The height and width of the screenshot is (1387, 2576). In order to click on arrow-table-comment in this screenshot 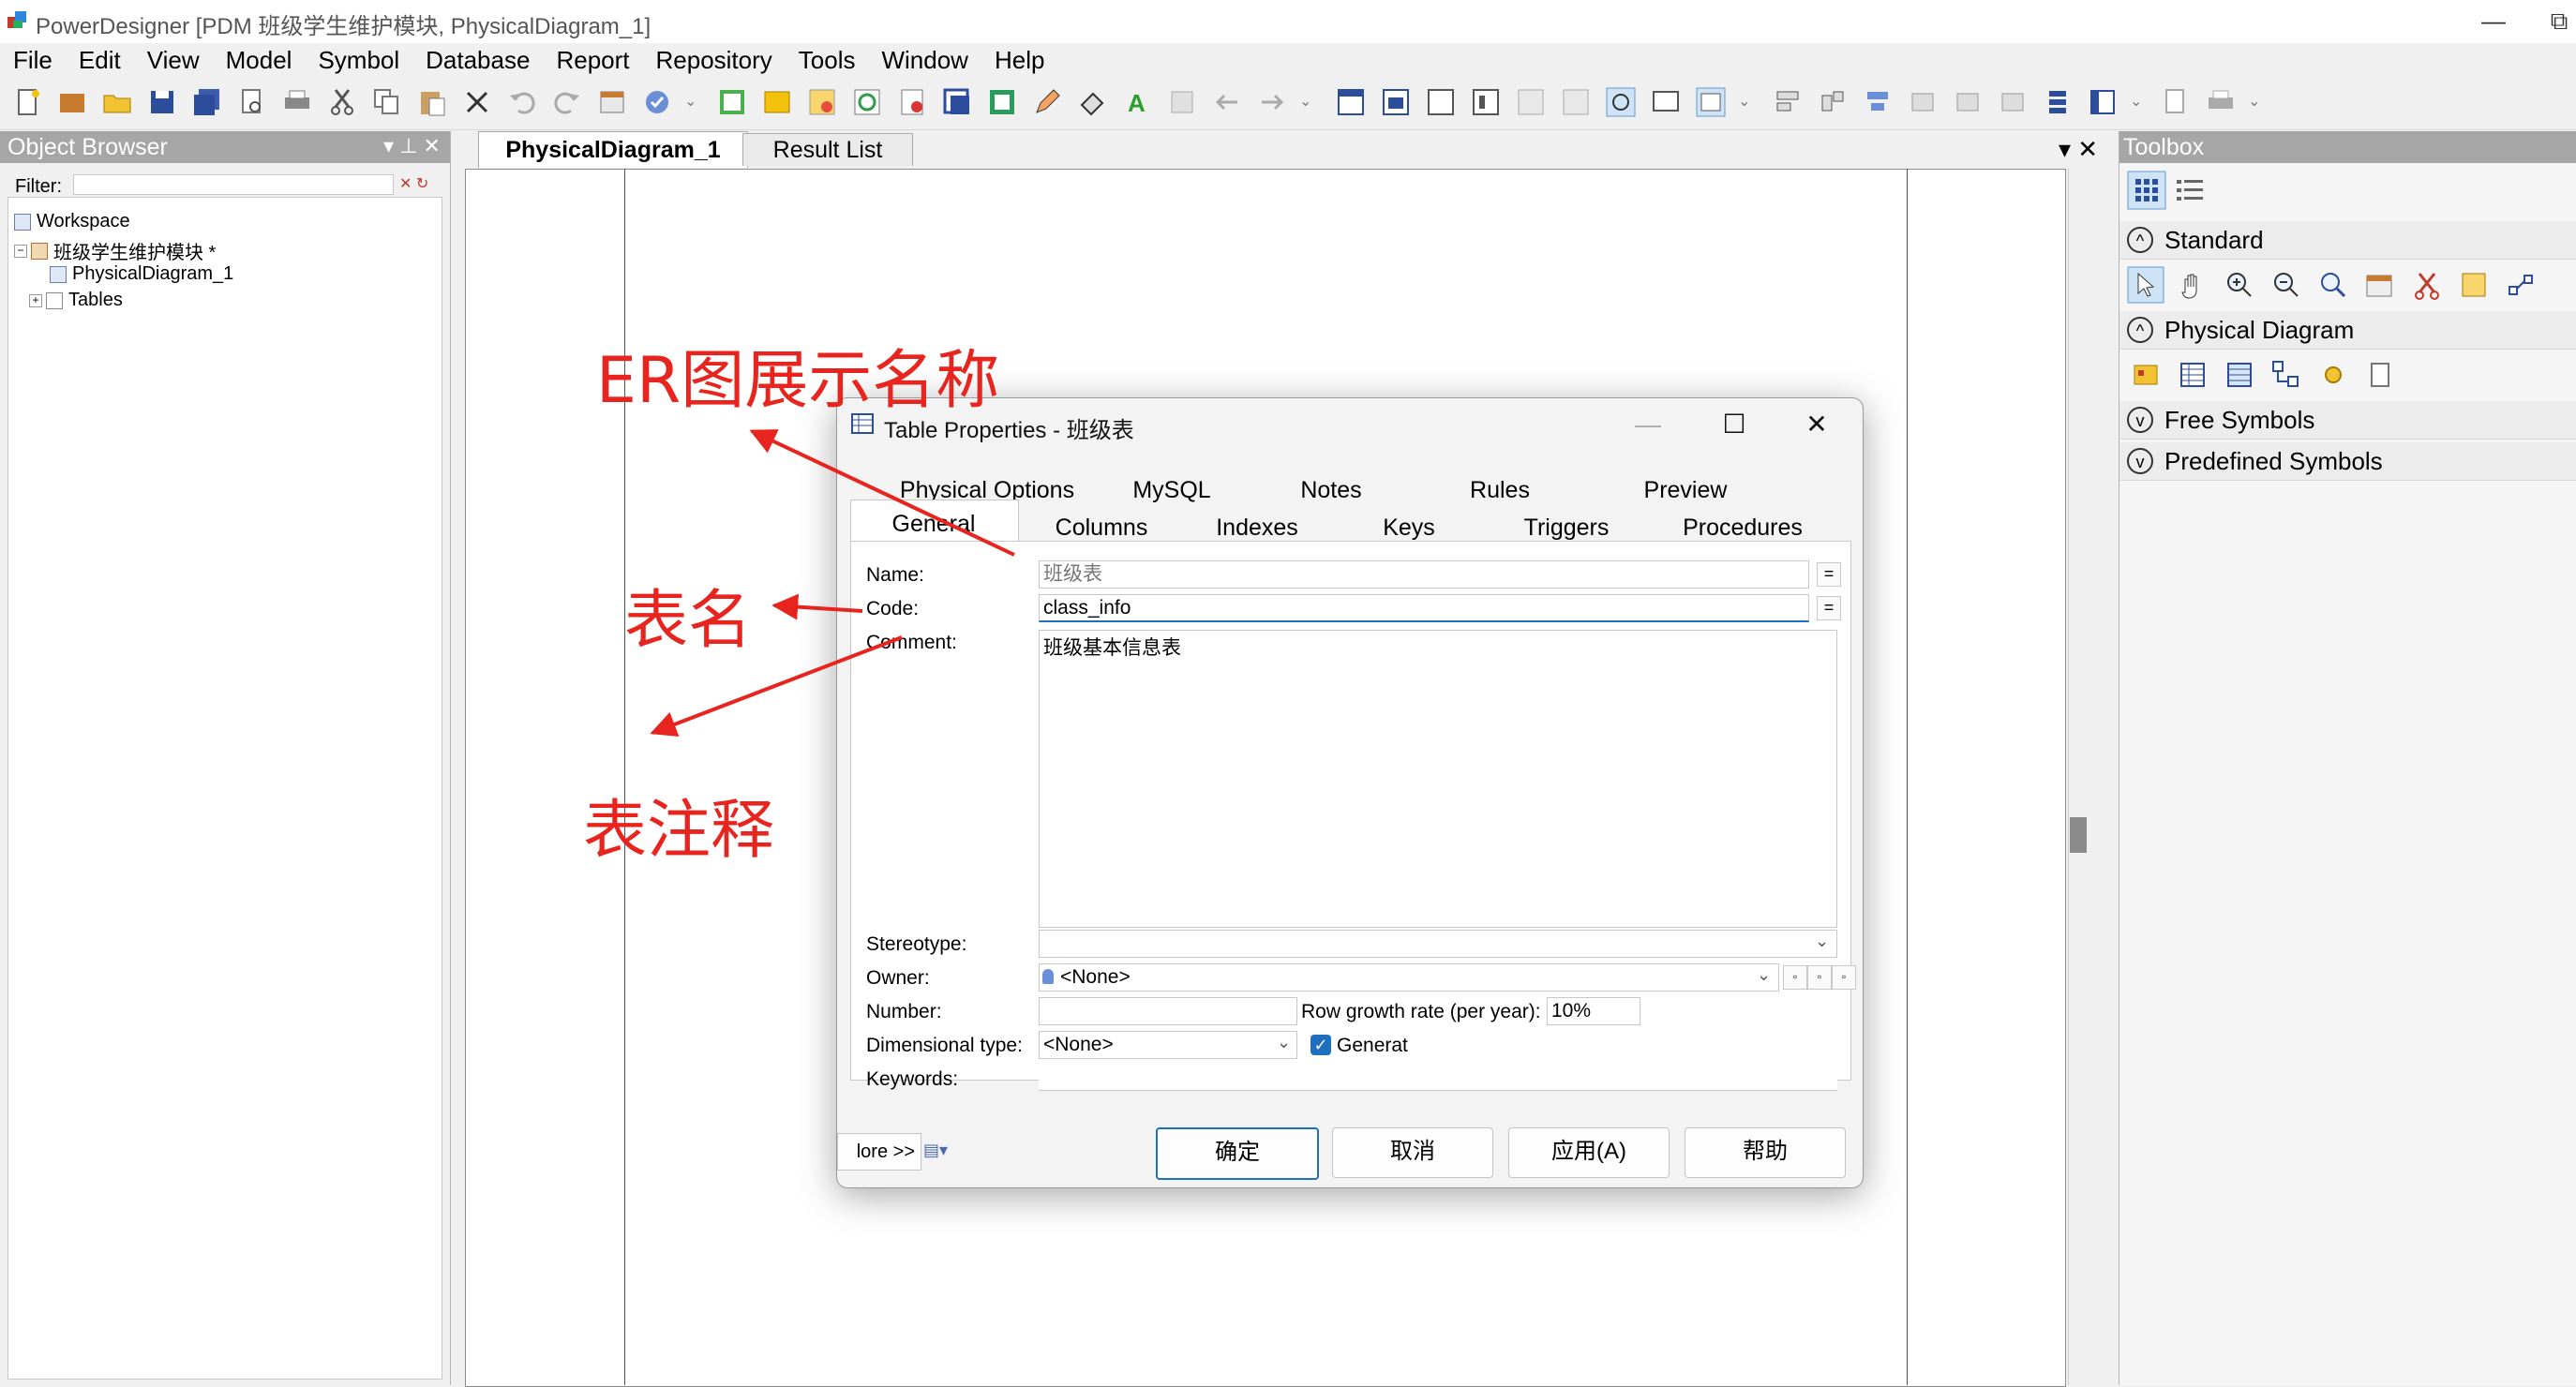, I will do `click(777, 686)`.